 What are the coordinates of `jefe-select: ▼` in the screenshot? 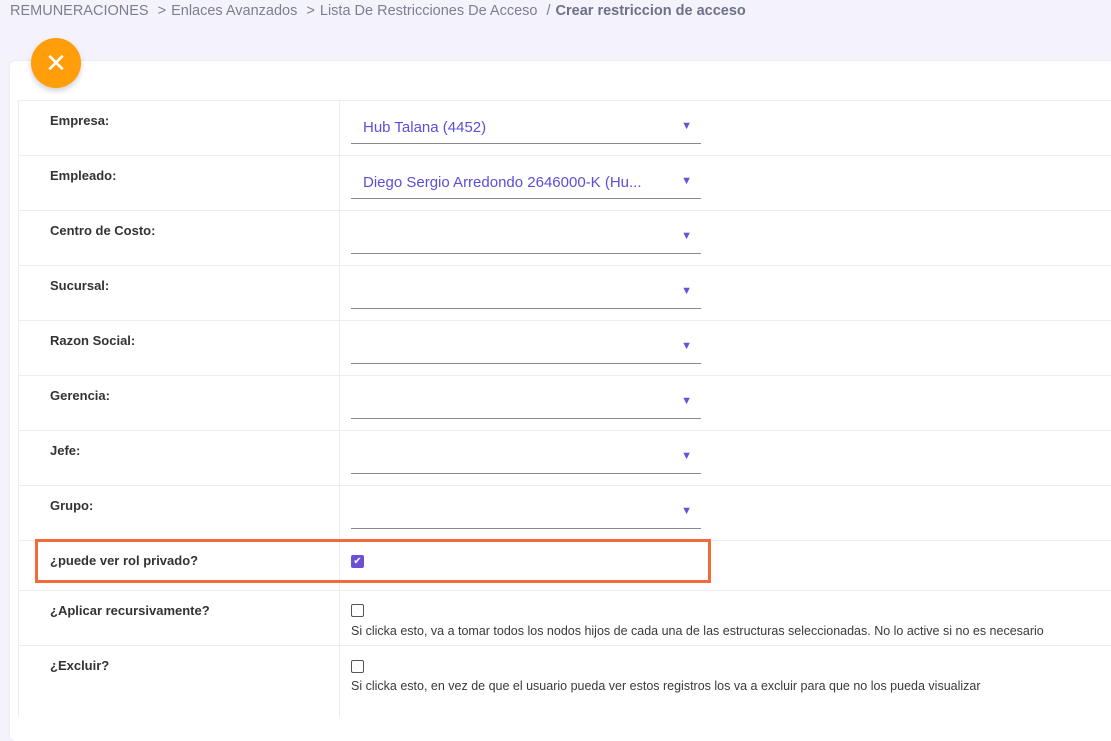 It's located at (526, 458).